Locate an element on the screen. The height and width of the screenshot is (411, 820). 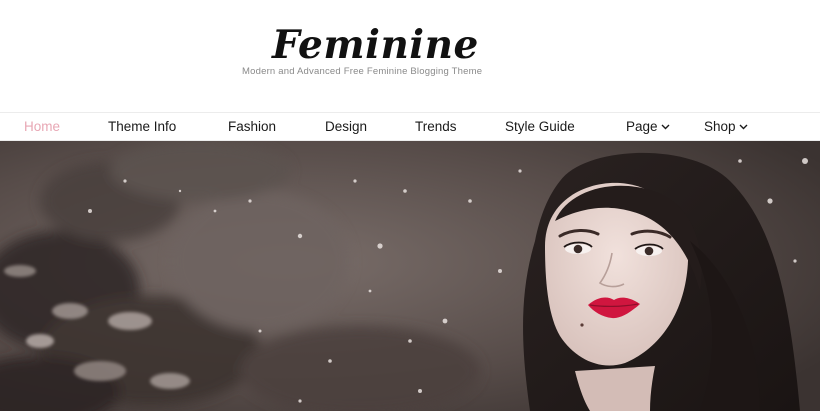
nav-item-style-guide: Style Guide is located at coordinates (540, 126).